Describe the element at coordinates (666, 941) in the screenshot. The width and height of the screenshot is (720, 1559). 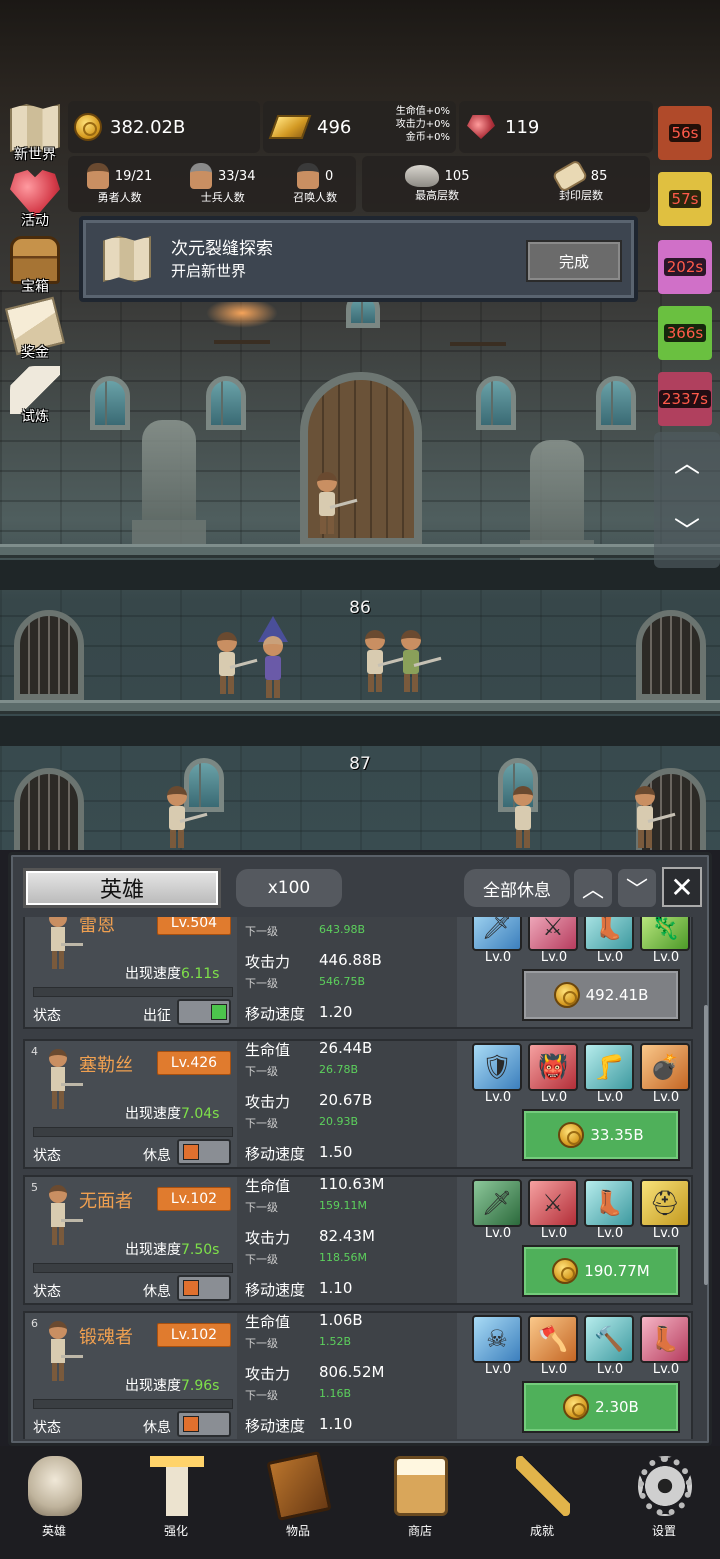
I see `equip-slot: 🦎 Lv.0` at that location.